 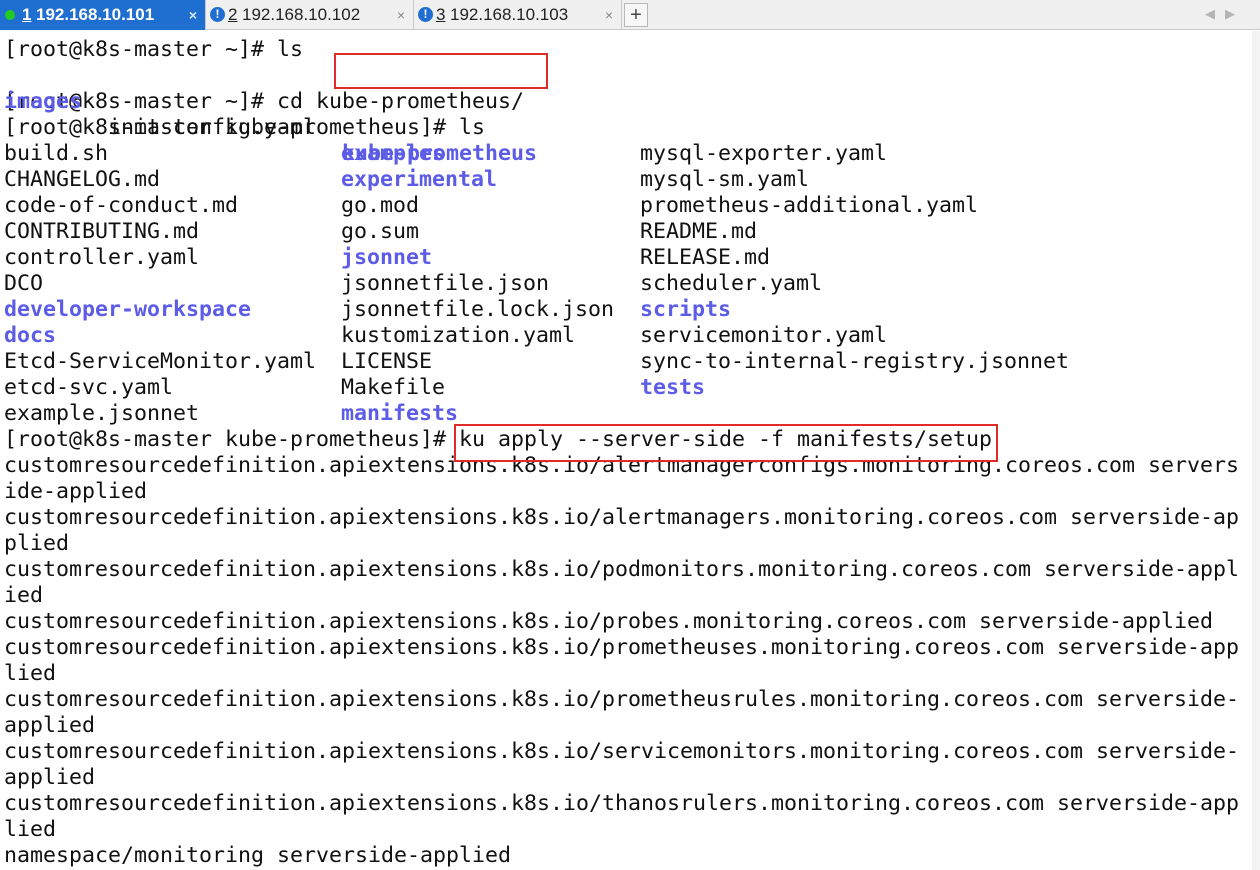 I want to click on terminal-line: [root@k8s-master ~]# cd kube-prometheus/, so click(x=264, y=101).